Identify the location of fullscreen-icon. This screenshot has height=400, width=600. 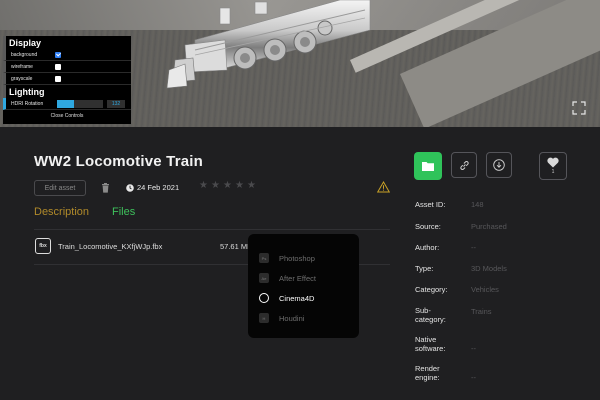
(579, 108).